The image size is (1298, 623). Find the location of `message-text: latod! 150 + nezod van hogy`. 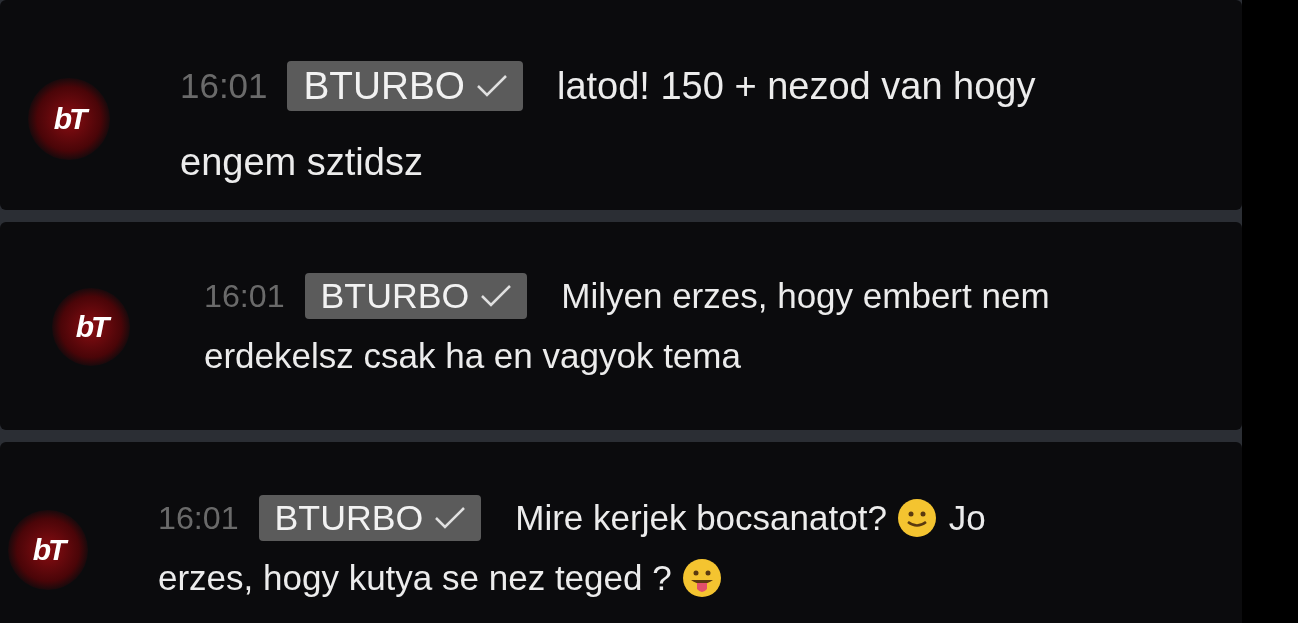

message-text: latod! 150 + nezod van hogy is located at coordinates (796, 86).